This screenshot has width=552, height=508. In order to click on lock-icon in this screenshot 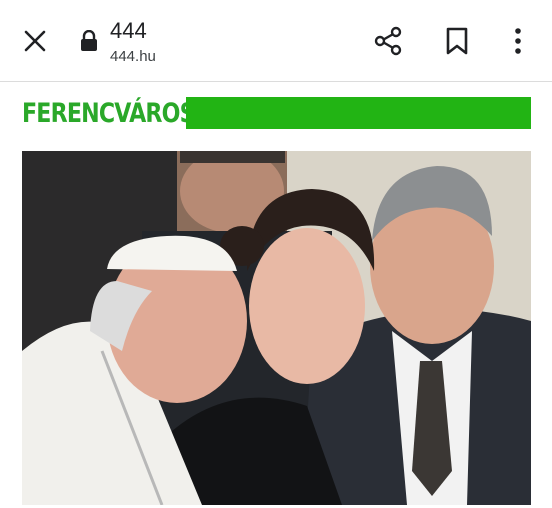, I will do `click(89, 40)`.